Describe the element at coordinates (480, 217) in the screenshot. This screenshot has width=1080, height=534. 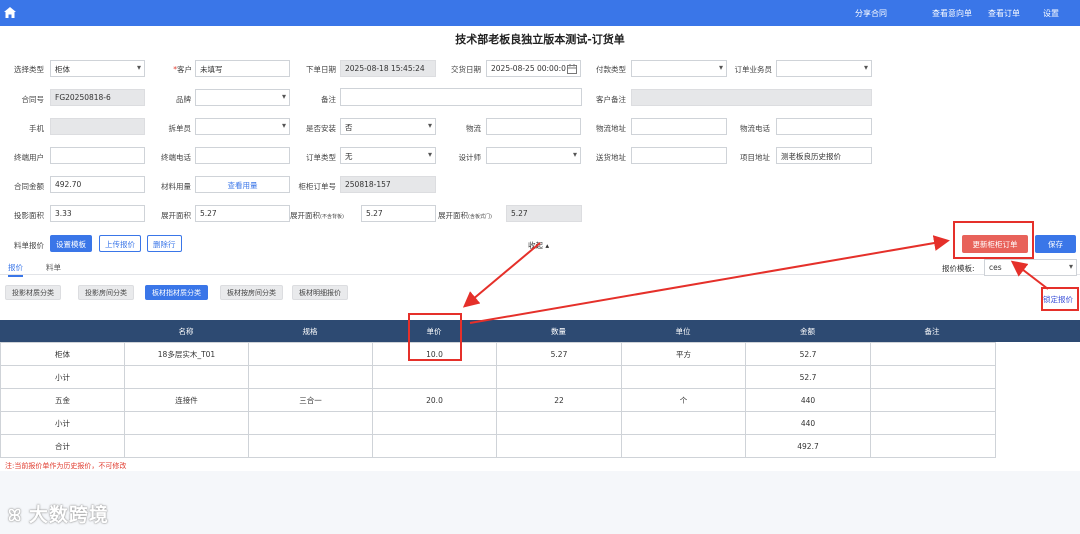
I see `unfold-area3-sublabel: (含板式门)` at that location.